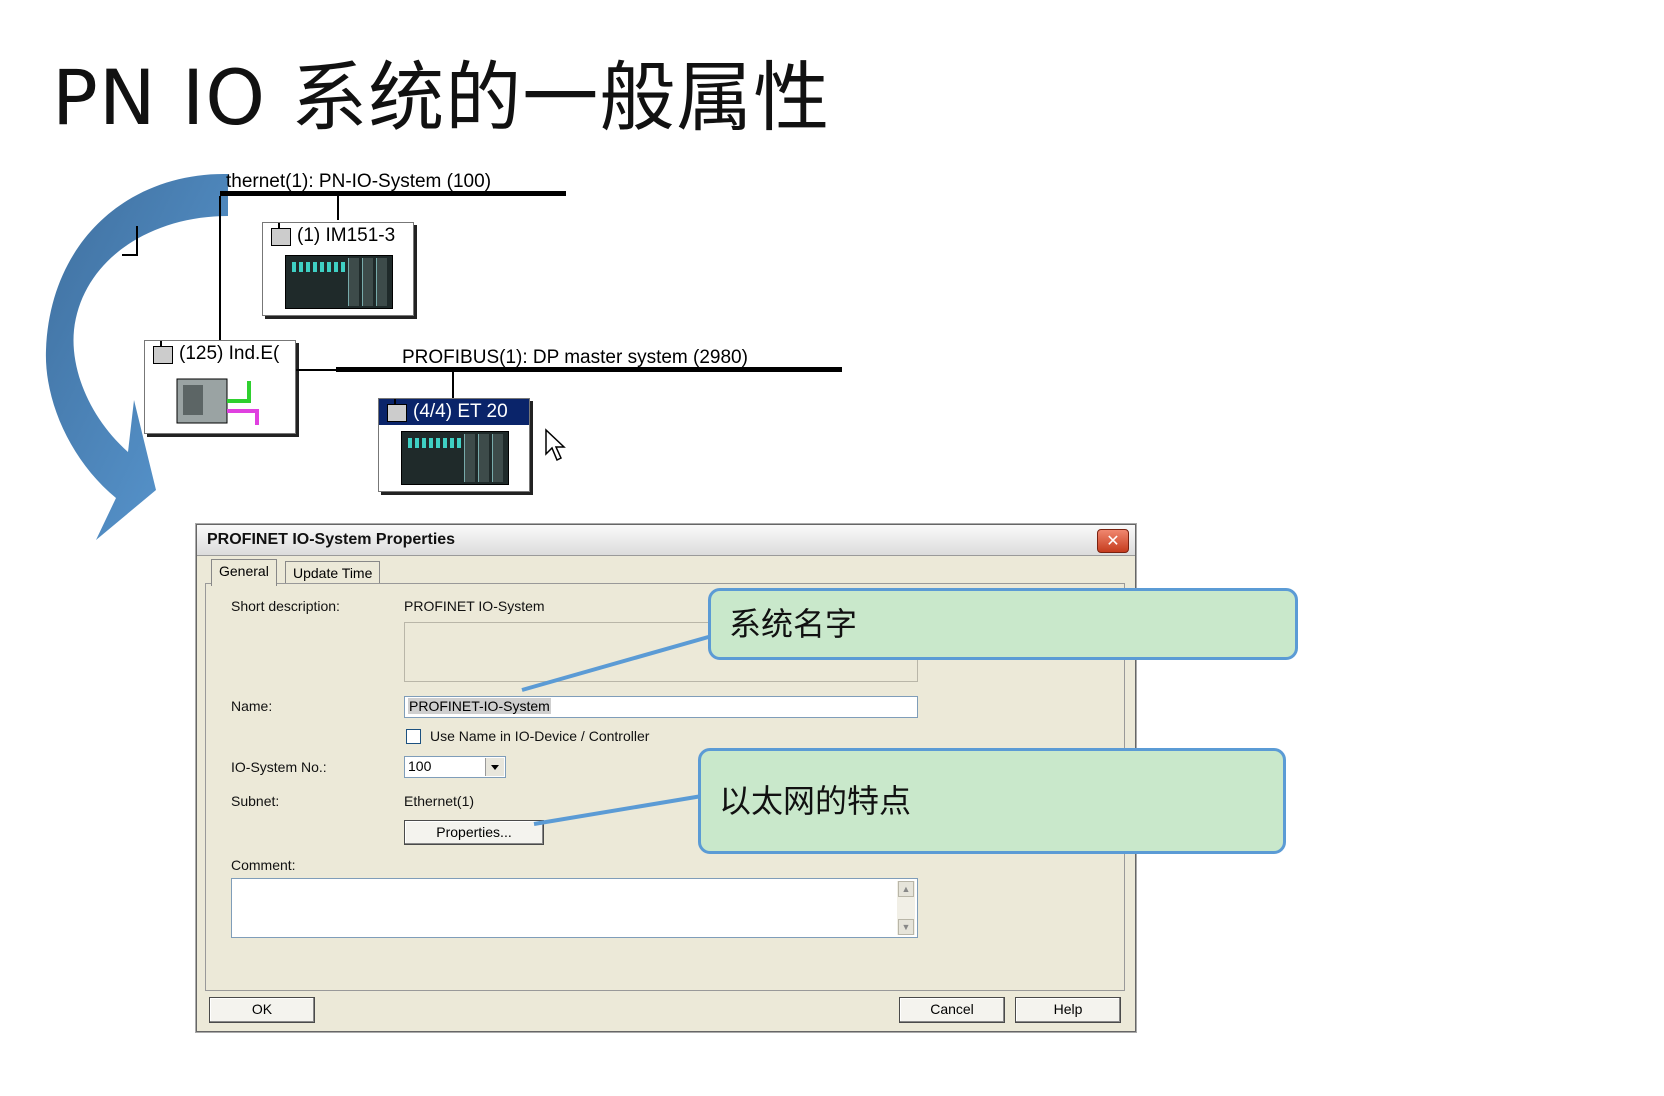 Image resolution: width=1664 pixels, height=1096 pixels. What do you see at coordinates (815, 801) in the screenshot?
I see `ethernet-features-callout-text: 以太网的特点` at bounding box center [815, 801].